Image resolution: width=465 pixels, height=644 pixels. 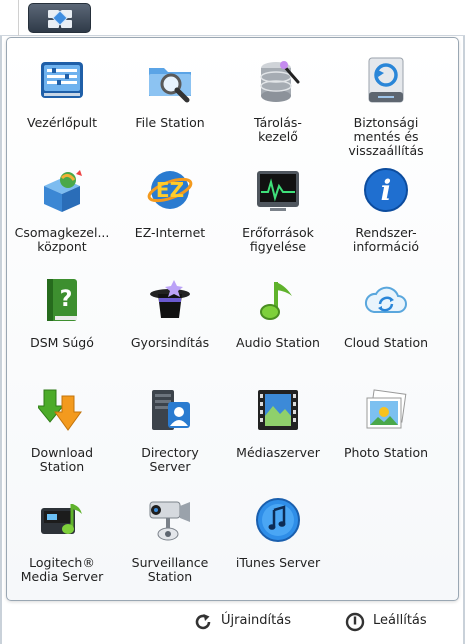 I want to click on app-tile: Surveillance Station, so click(x=170, y=548).